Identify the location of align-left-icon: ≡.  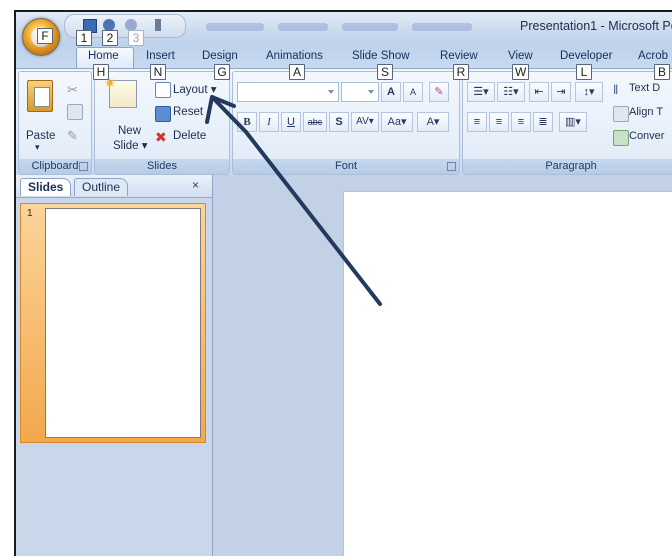
(477, 122).